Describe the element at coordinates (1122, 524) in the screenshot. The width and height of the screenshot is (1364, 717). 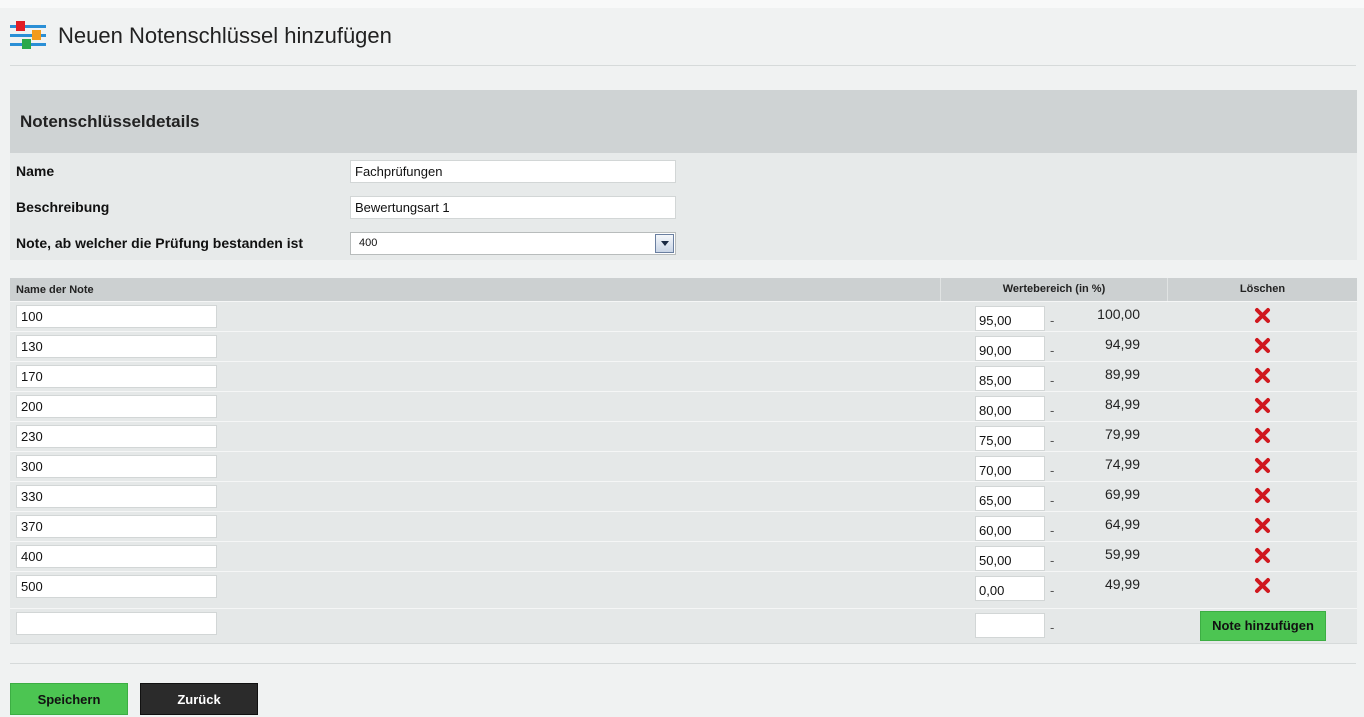
I see `range-to-value: 64,99` at that location.